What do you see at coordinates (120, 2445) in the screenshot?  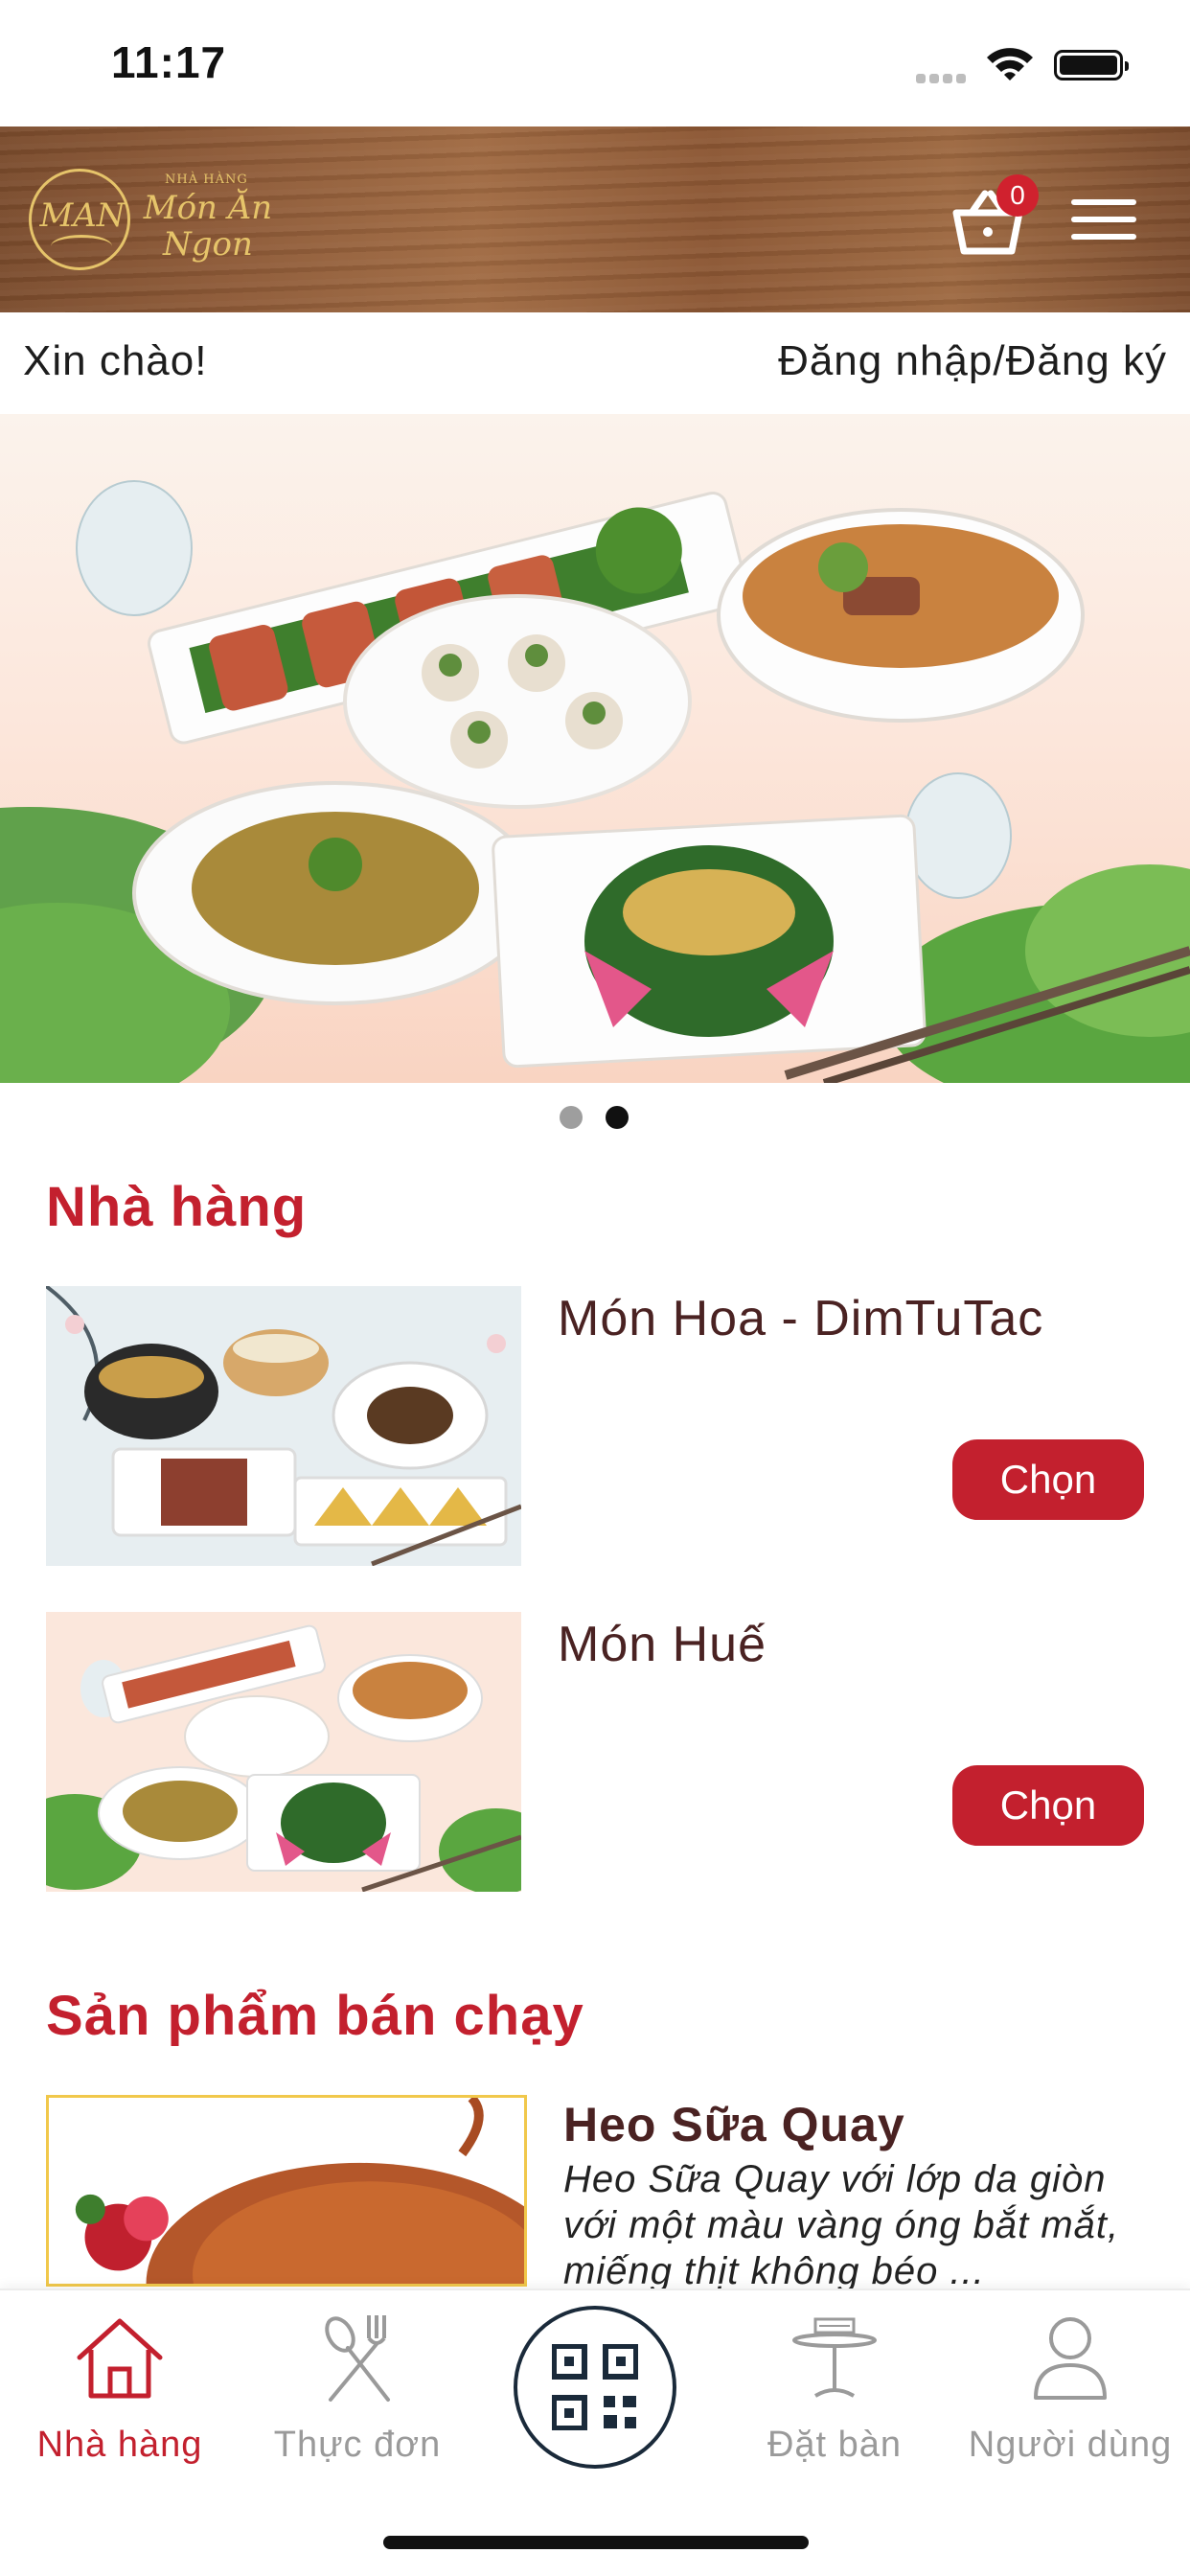 I see `nav-label: Nhà hàng` at bounding box center [120, 2445].